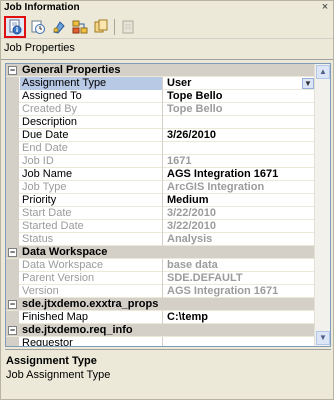 Image resolution: width=334 pixels, height=400 pixels. I want to click on job-map-button, so click(80, 27).